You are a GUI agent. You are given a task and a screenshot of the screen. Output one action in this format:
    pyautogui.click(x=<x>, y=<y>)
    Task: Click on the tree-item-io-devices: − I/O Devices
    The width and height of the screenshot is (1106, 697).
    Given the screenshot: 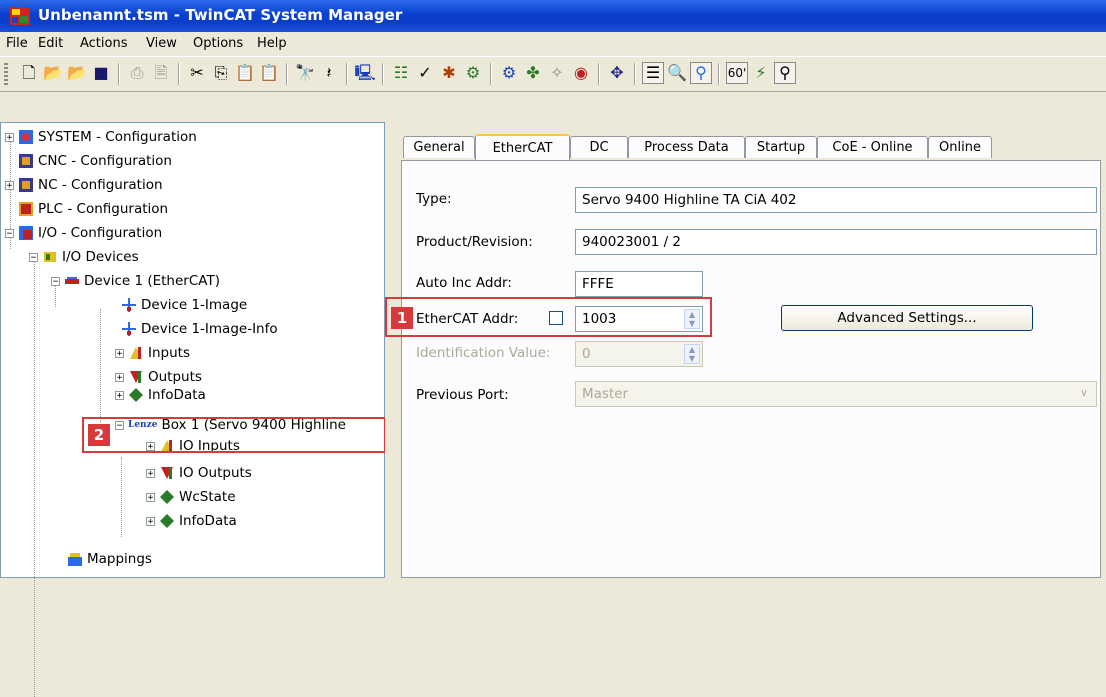 What is the action you would take?
    pyautogui.click(x=84, y=257)
    